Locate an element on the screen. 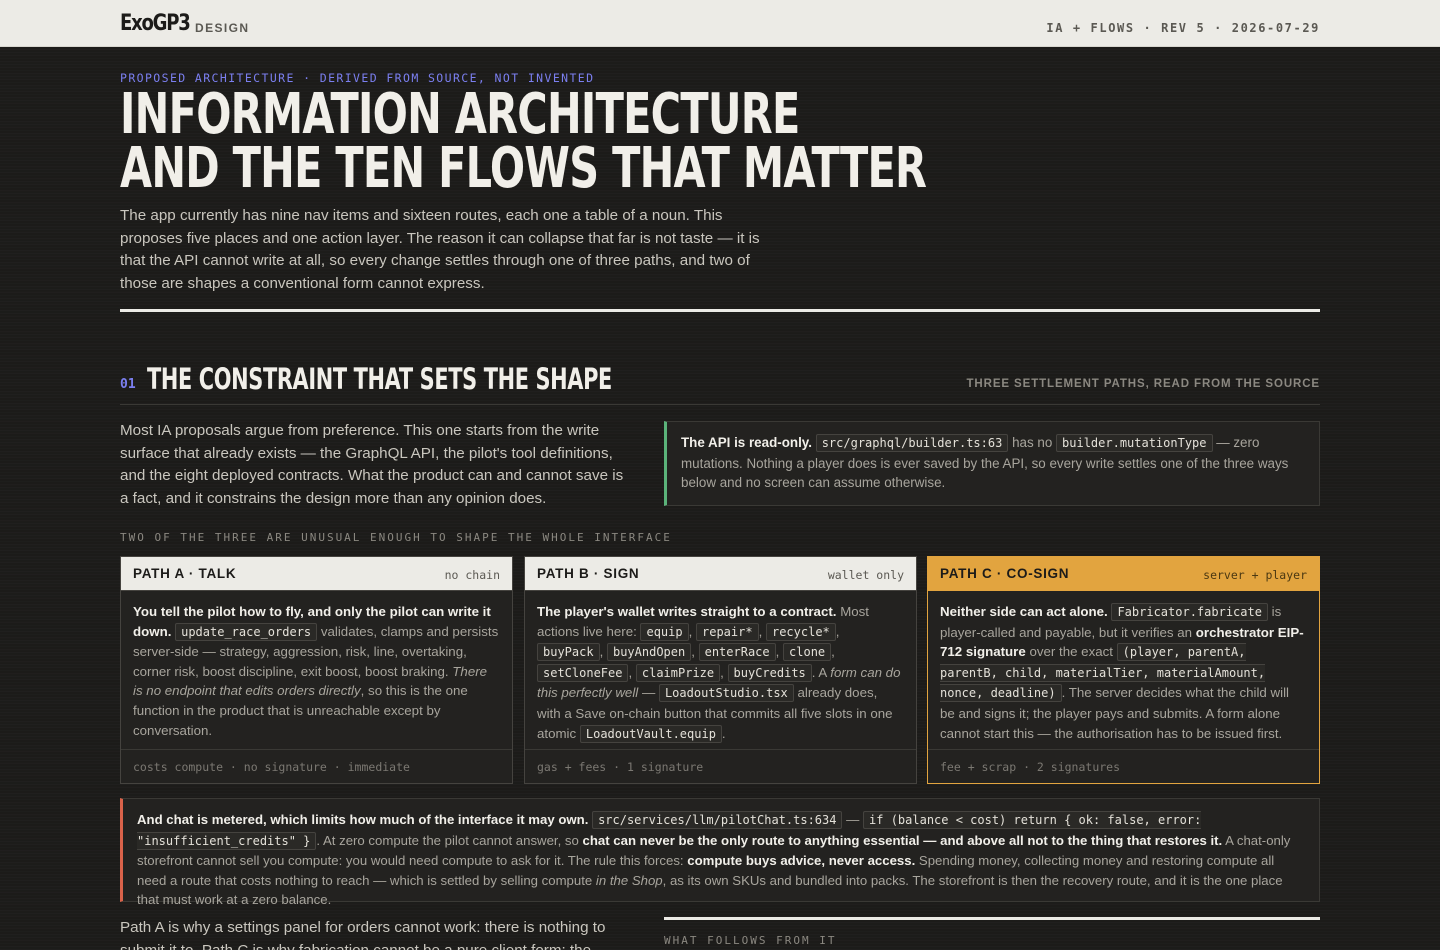 This screenshot has width=1440, height=950. card-footer: costs compute · no signature · immediate is located at coordinates (316, 766).